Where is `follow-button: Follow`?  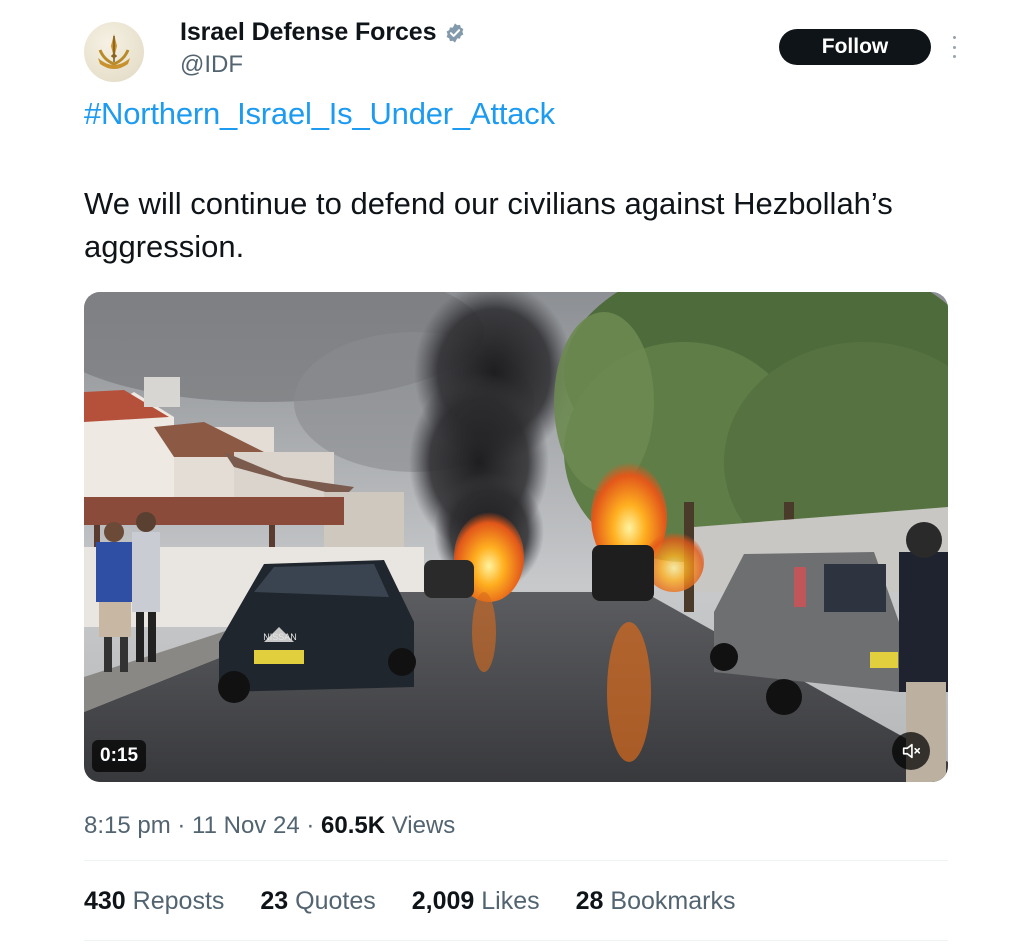 follow-button: Follow is located at coordinates (855, 47).